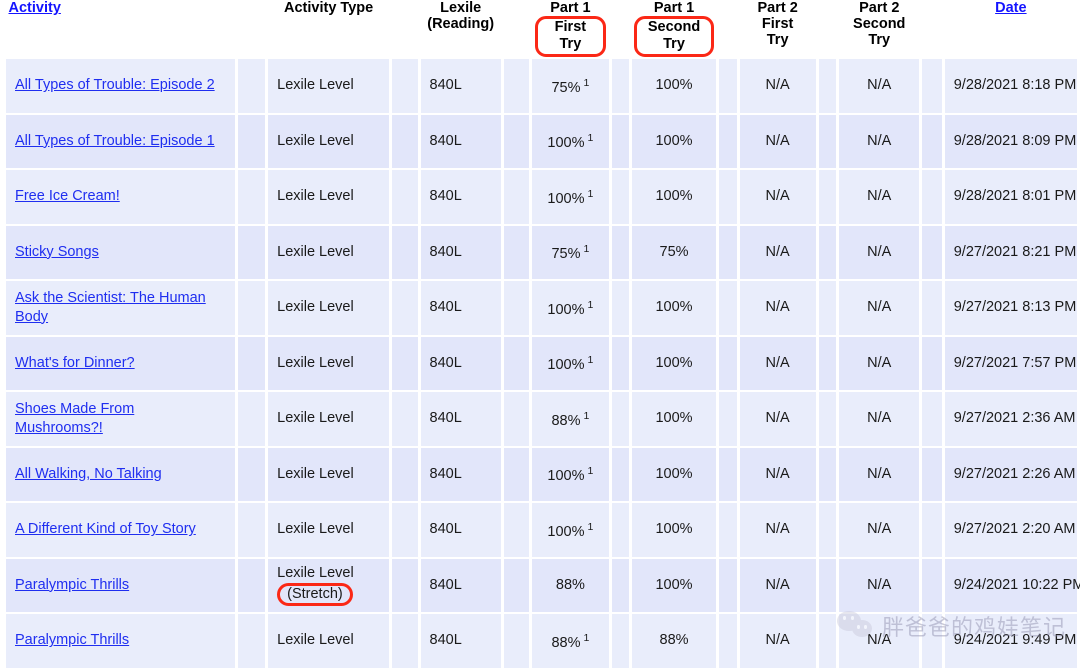 The width and height of the screenshot is (1080, 670). I want to click on activity-link: All Types of Trouble: Episode 1, so click(115, 141).